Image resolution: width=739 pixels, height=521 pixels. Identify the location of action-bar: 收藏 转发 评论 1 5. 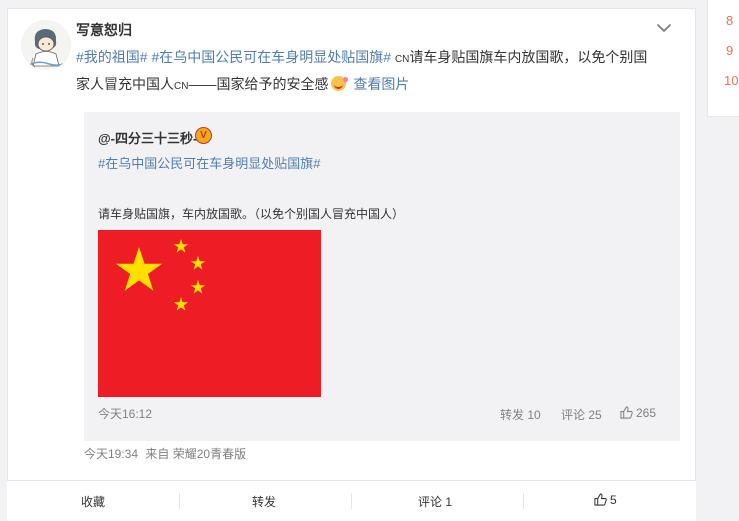
(351, 500).